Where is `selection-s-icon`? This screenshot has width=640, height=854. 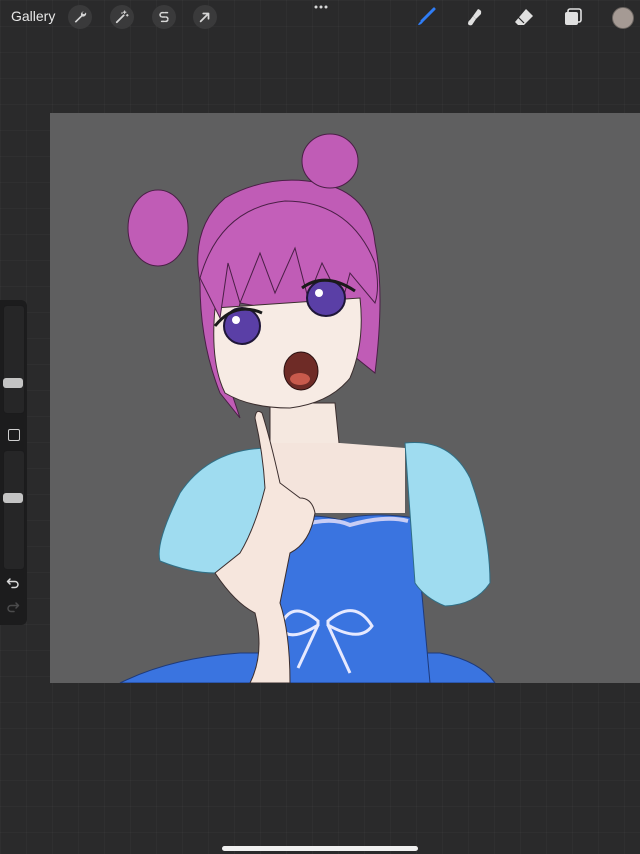 selection-s-icon is located at coordinates (164, 17).